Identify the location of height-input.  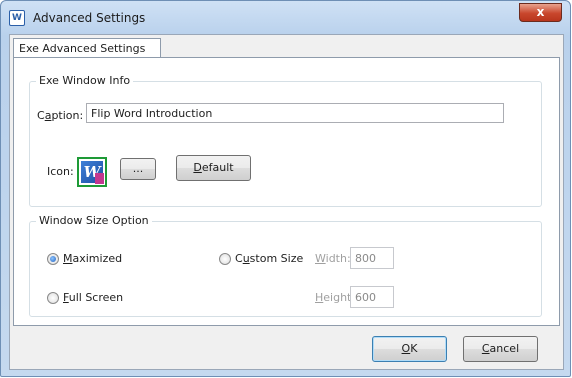
(372, 297).